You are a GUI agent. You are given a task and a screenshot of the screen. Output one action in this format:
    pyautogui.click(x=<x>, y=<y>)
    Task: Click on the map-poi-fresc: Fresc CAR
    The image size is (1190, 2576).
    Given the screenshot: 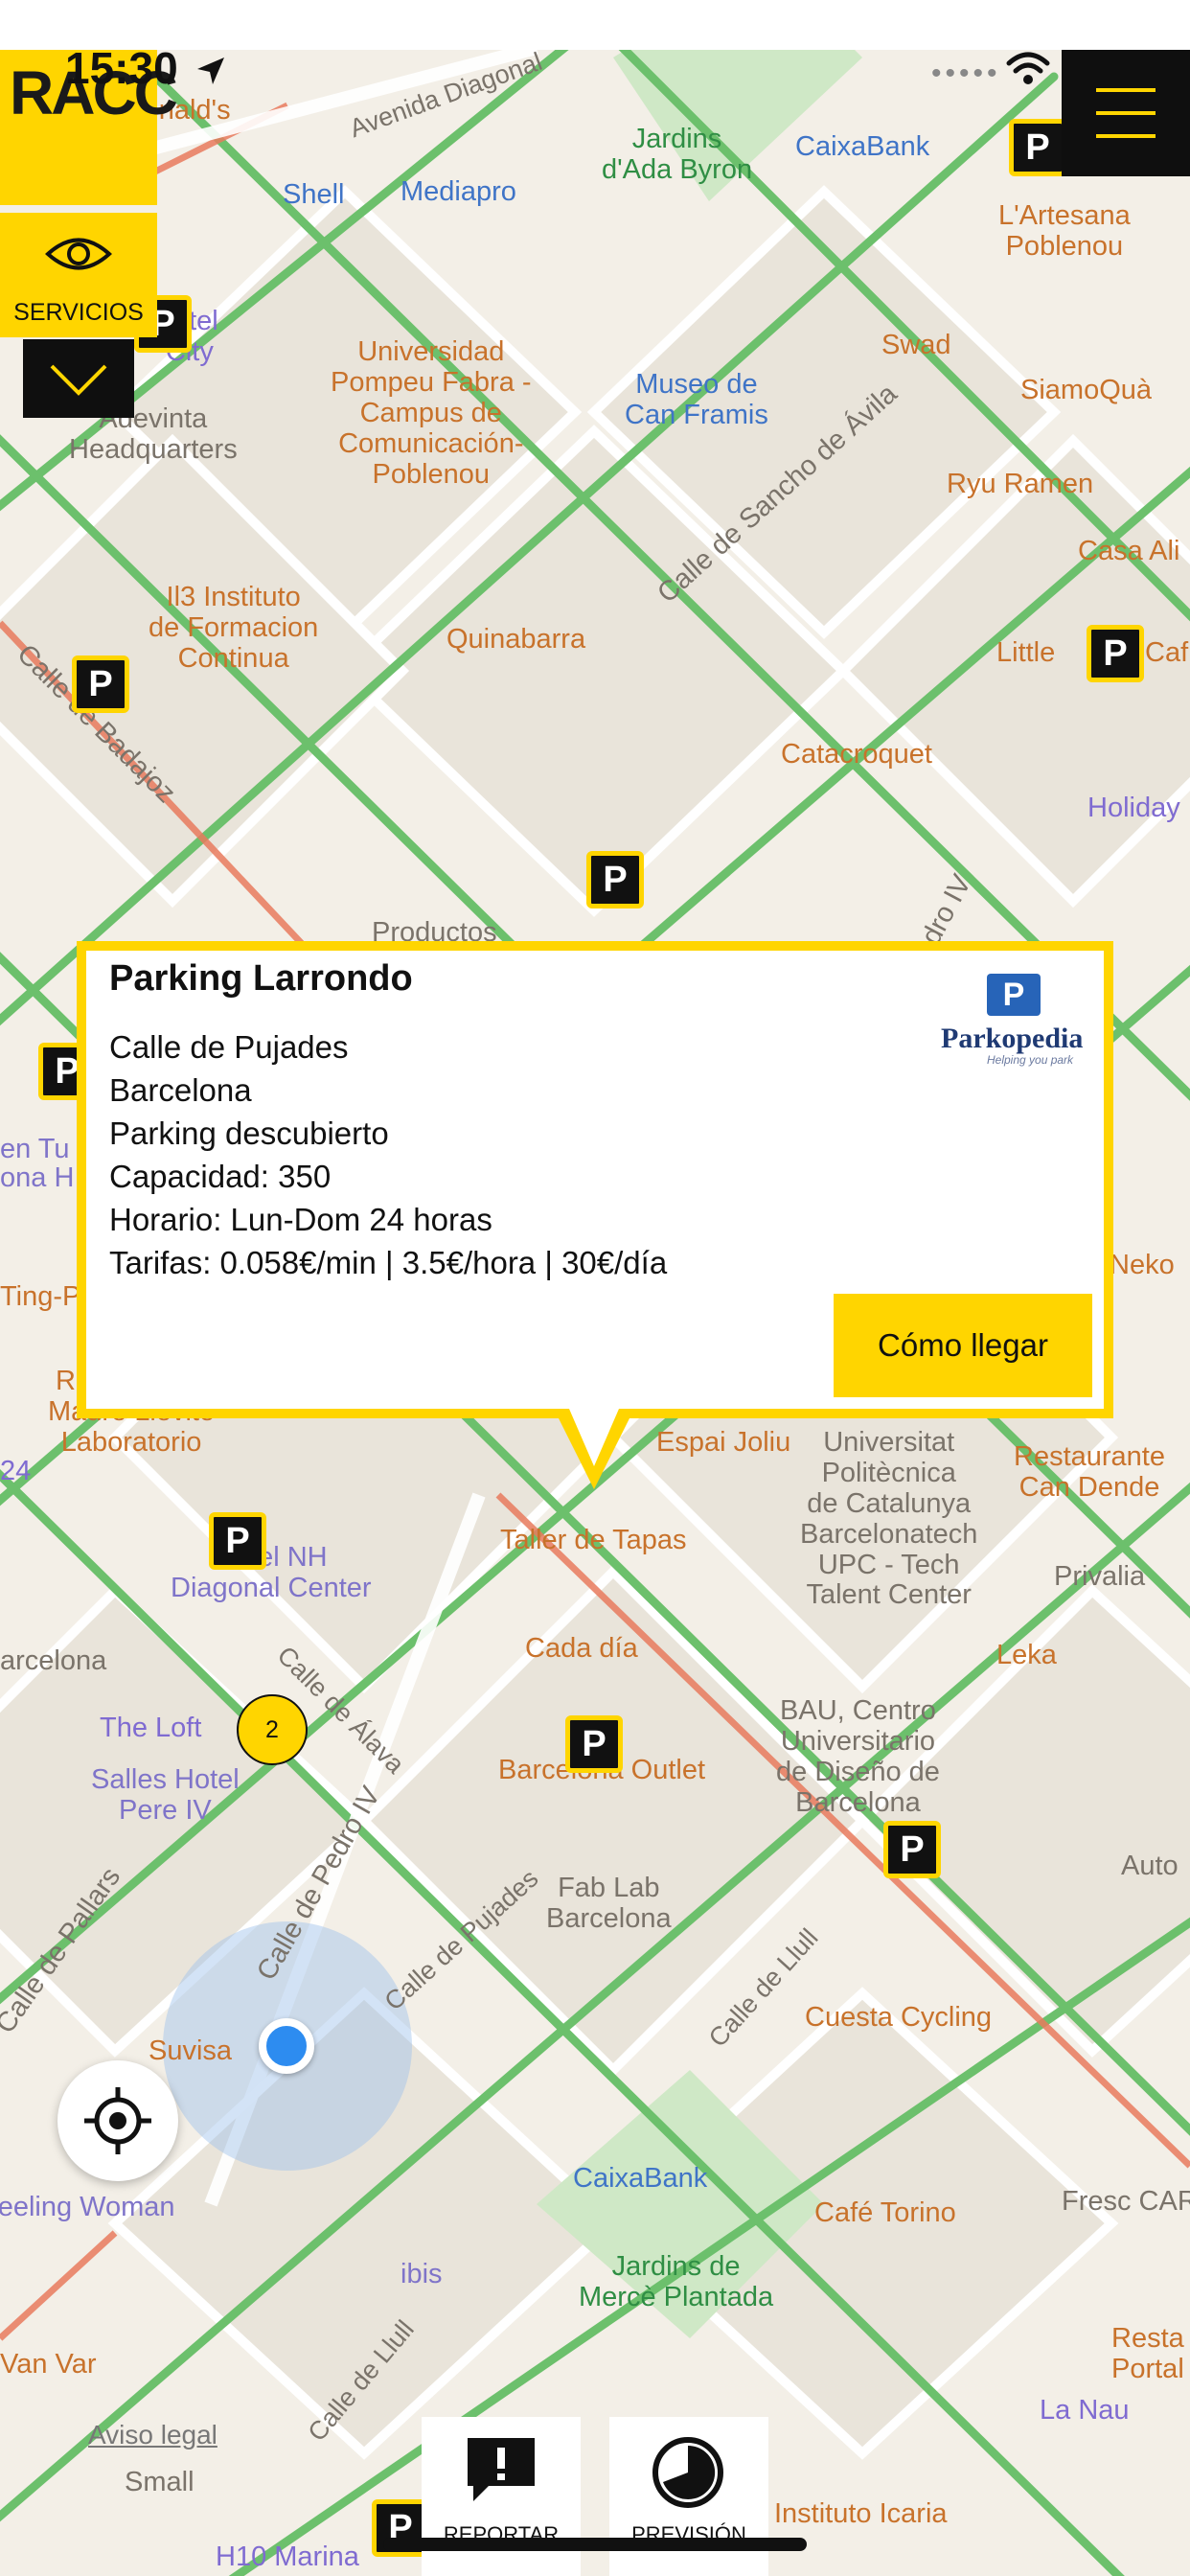 What is the action you would take?
    pyautogui.click(x=1126, y=2202)
    